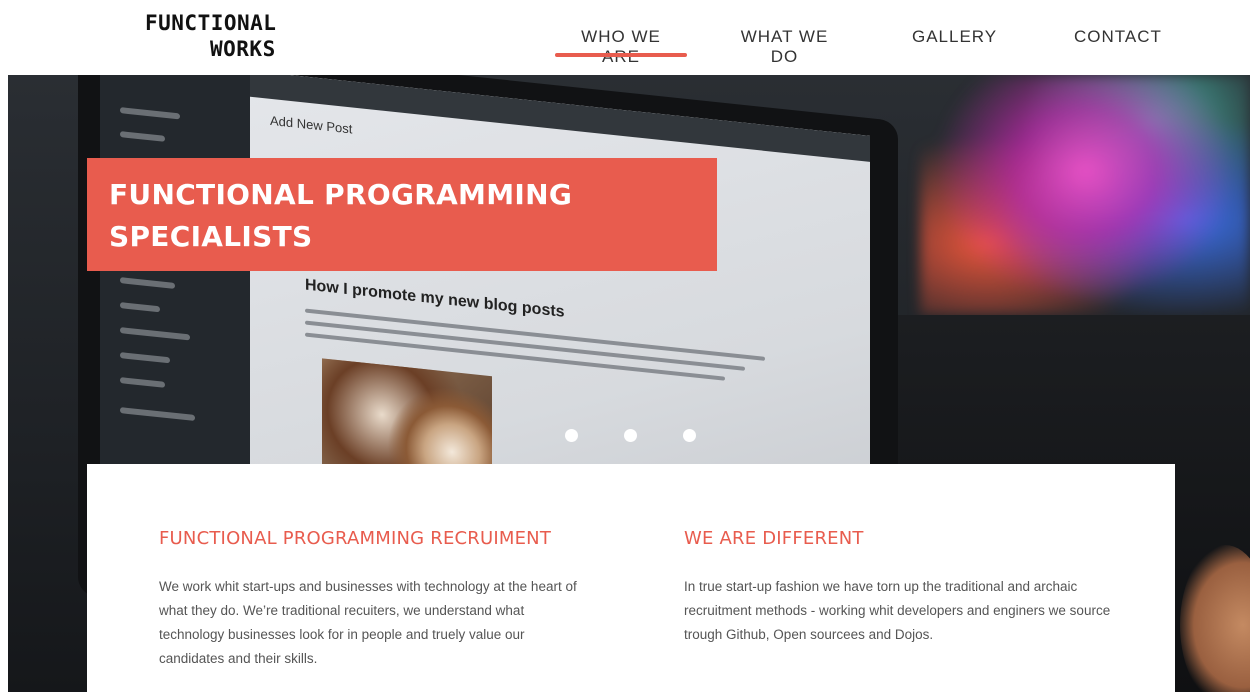 Image resolution: width=1250 pixels, height=692 pixels. I want to click on hero-title-box: FUNCTIONAL PROGRAMMING SPECIALISTS, so click(402, 214).